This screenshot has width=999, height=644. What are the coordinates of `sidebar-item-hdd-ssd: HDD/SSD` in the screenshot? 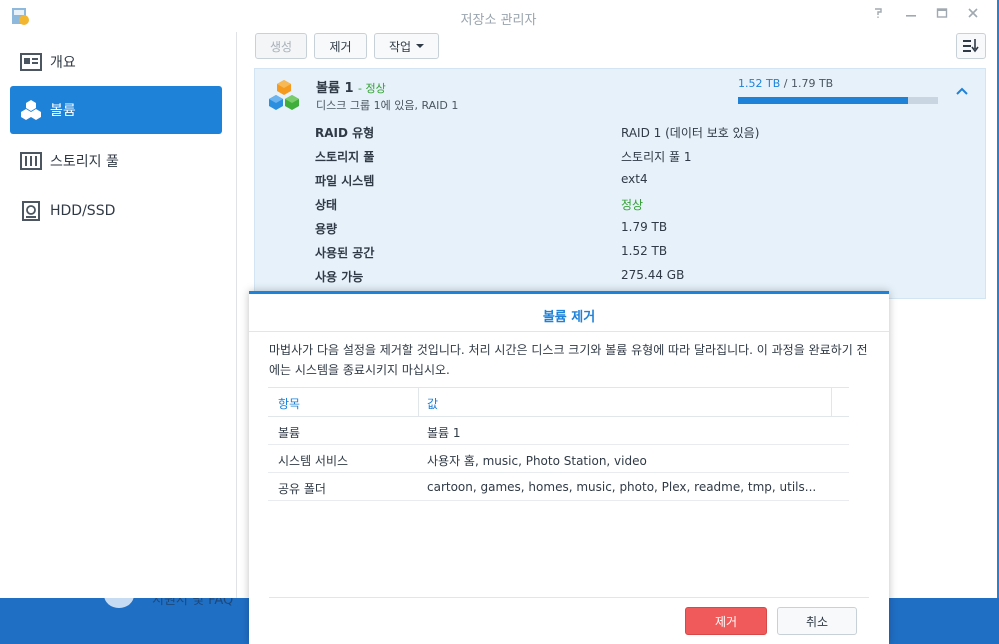 It's located at (116, 211).